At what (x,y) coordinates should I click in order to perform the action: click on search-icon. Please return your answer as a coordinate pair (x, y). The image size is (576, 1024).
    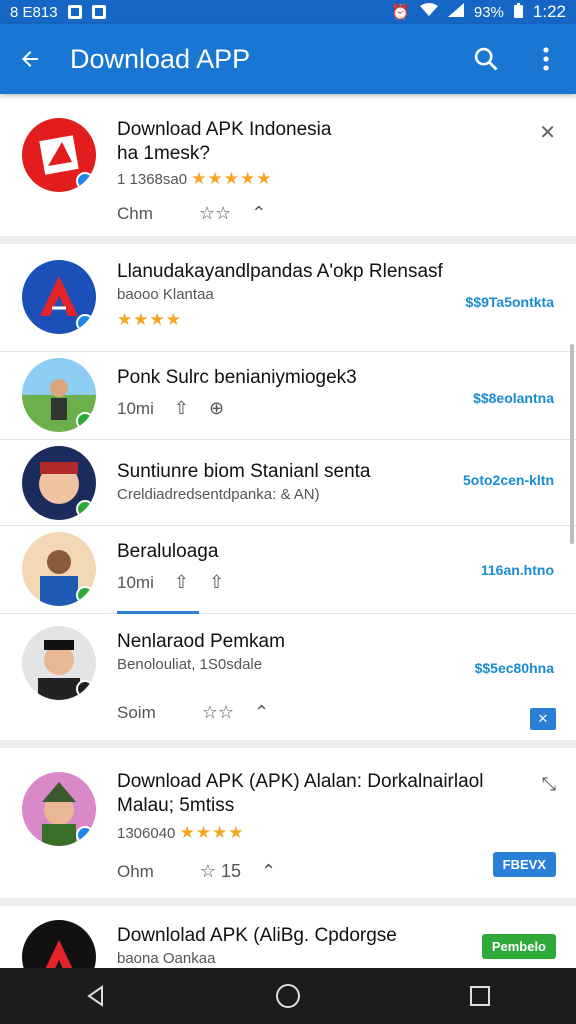
    Looking at the image, I should click on (486, 59).